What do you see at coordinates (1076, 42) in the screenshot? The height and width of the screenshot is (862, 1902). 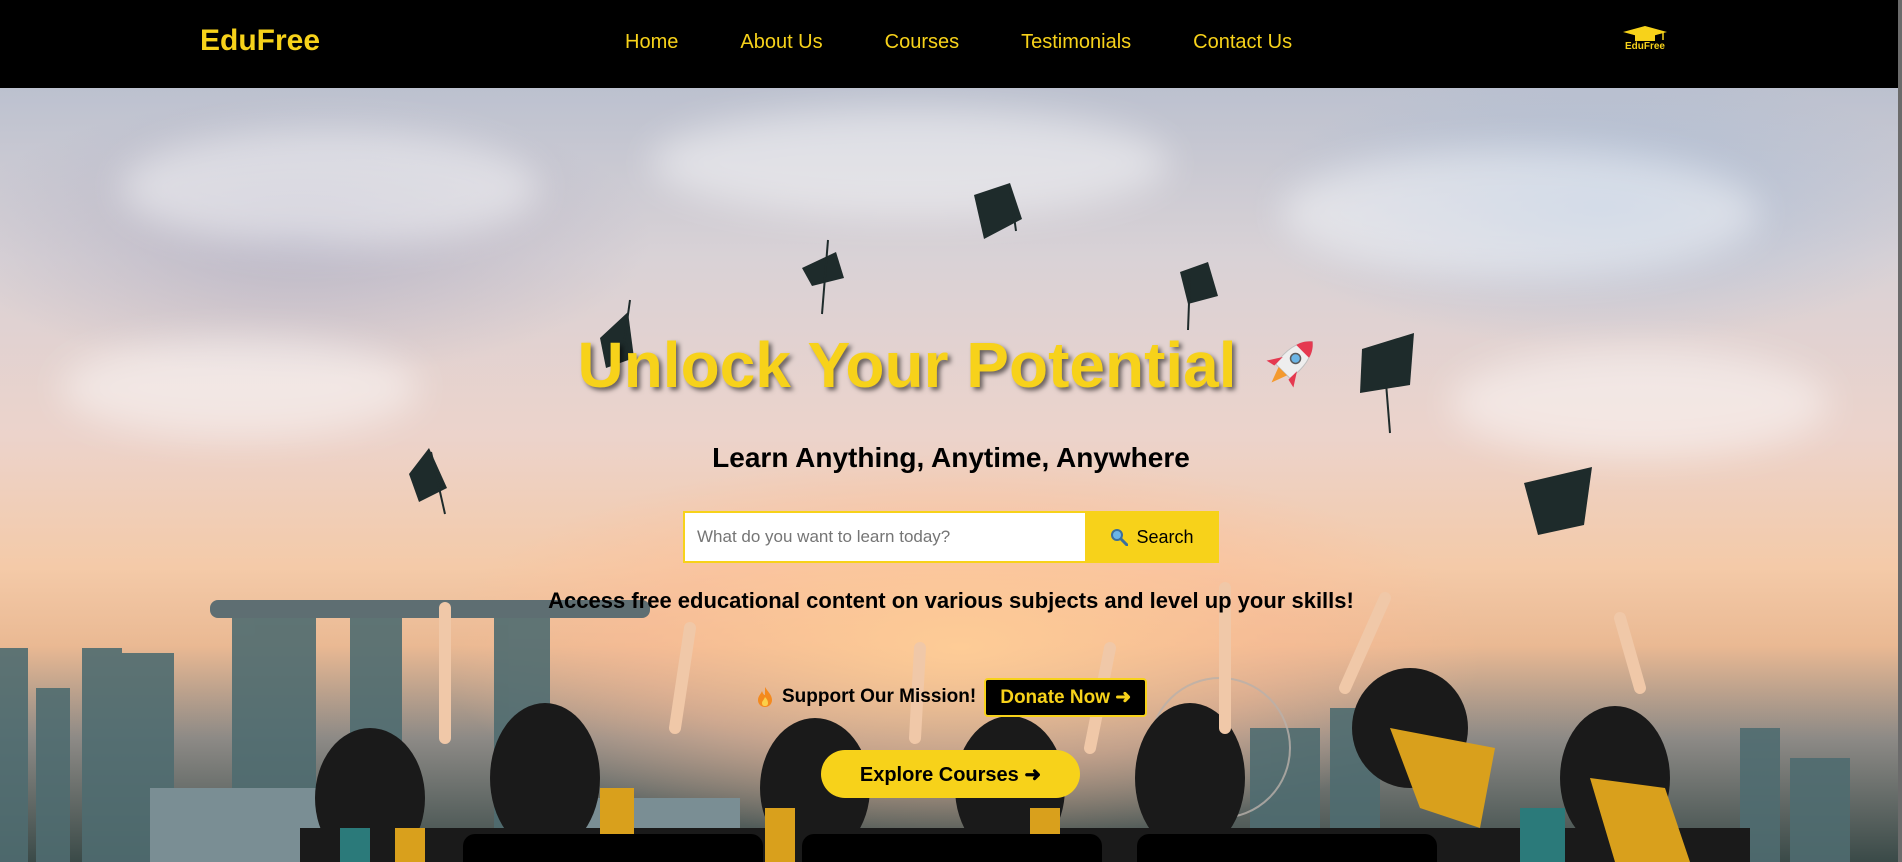 I see `nav-link-testimonials: Testimonials` at bounding box center [1076, 42].